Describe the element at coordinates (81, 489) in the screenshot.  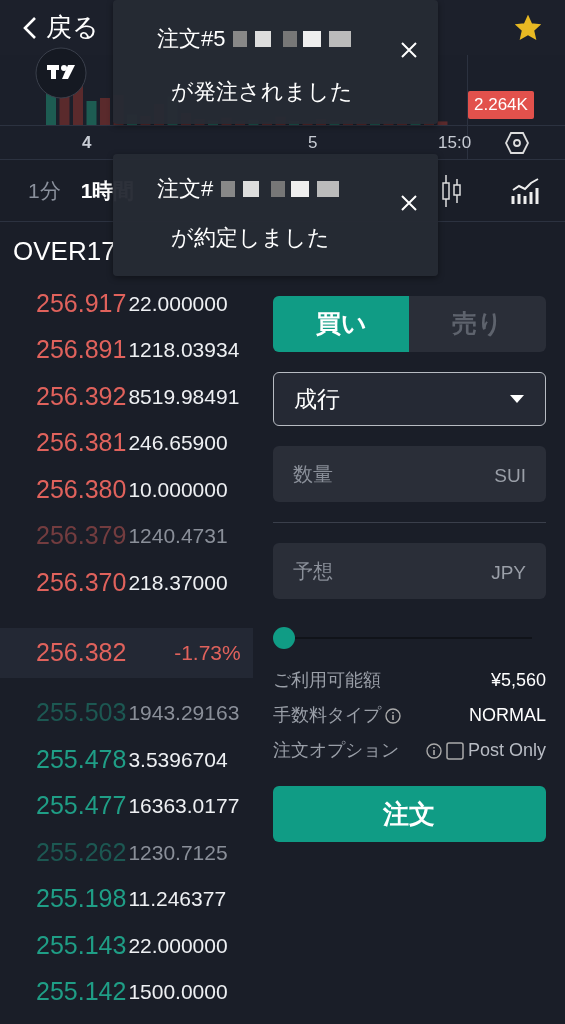
I see `ask-price: 256.380` at that location.